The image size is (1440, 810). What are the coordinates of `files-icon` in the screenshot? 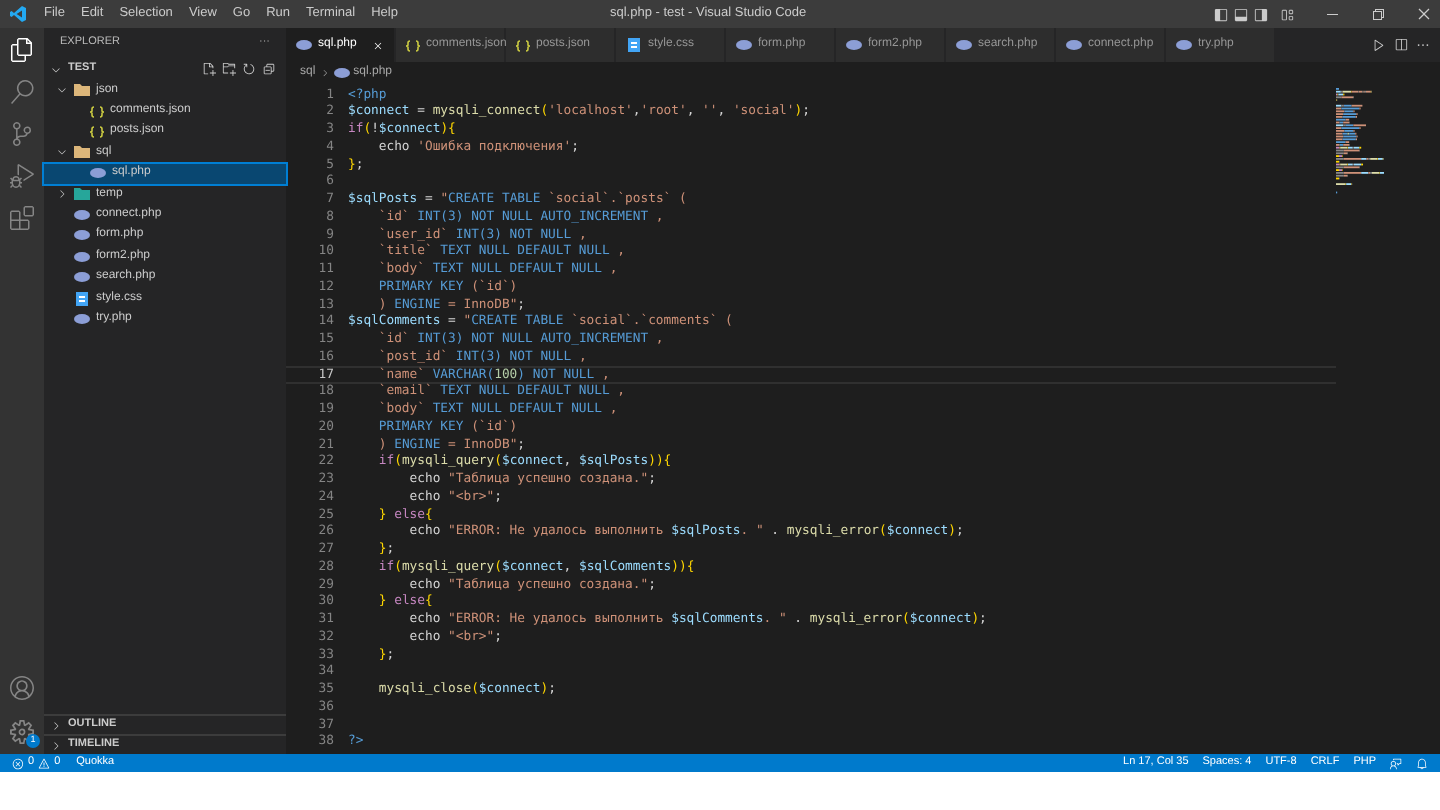 It's located at (22, 50).